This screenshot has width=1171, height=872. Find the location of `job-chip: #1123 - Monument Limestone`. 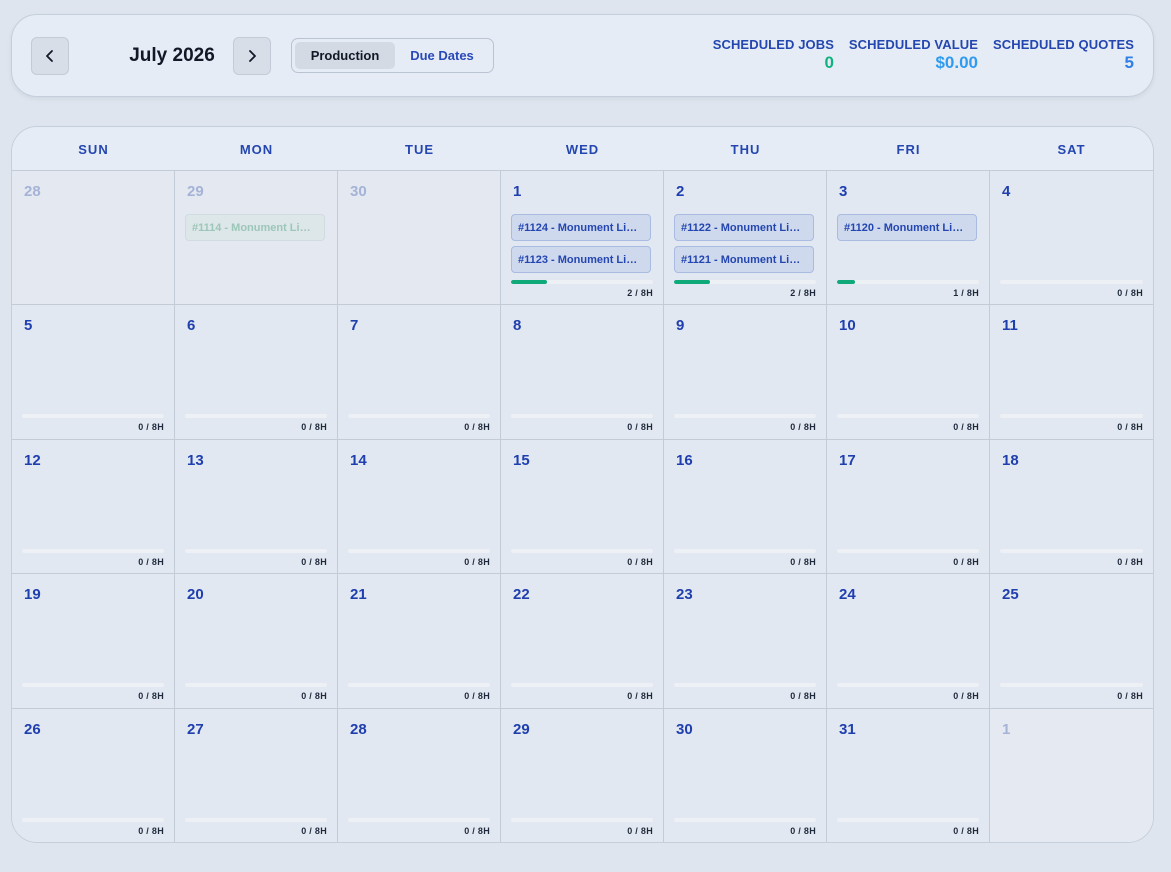

job-chip: #1123 - Monument Limestone is located at coordinates (581, 259).